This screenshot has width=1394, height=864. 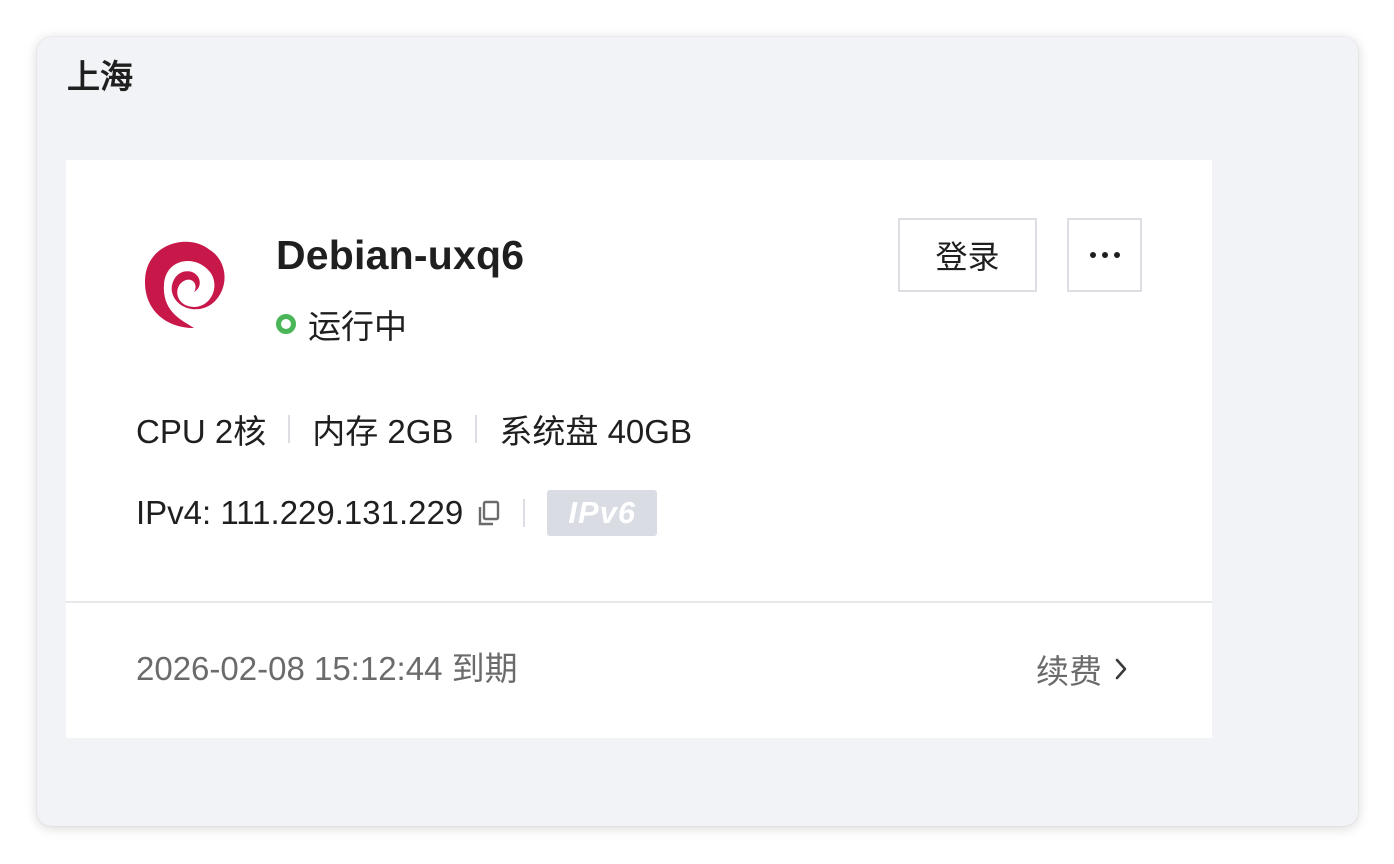 I want to click on status-label: 运行中, so click(x=357, y=326).